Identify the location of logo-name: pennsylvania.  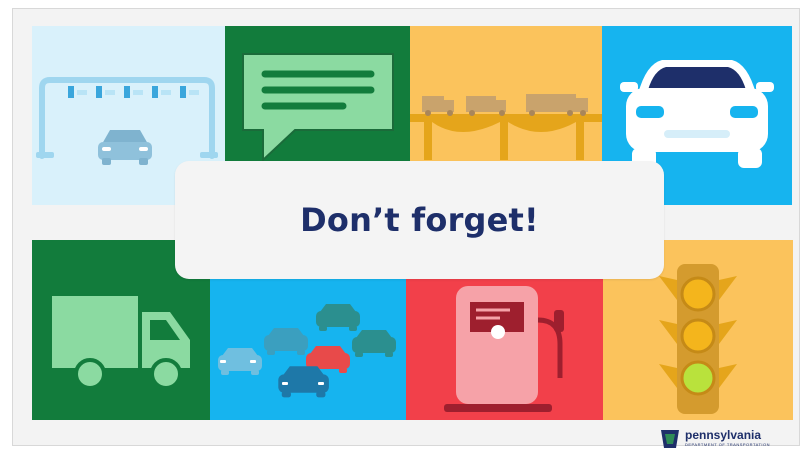
(723, 435).